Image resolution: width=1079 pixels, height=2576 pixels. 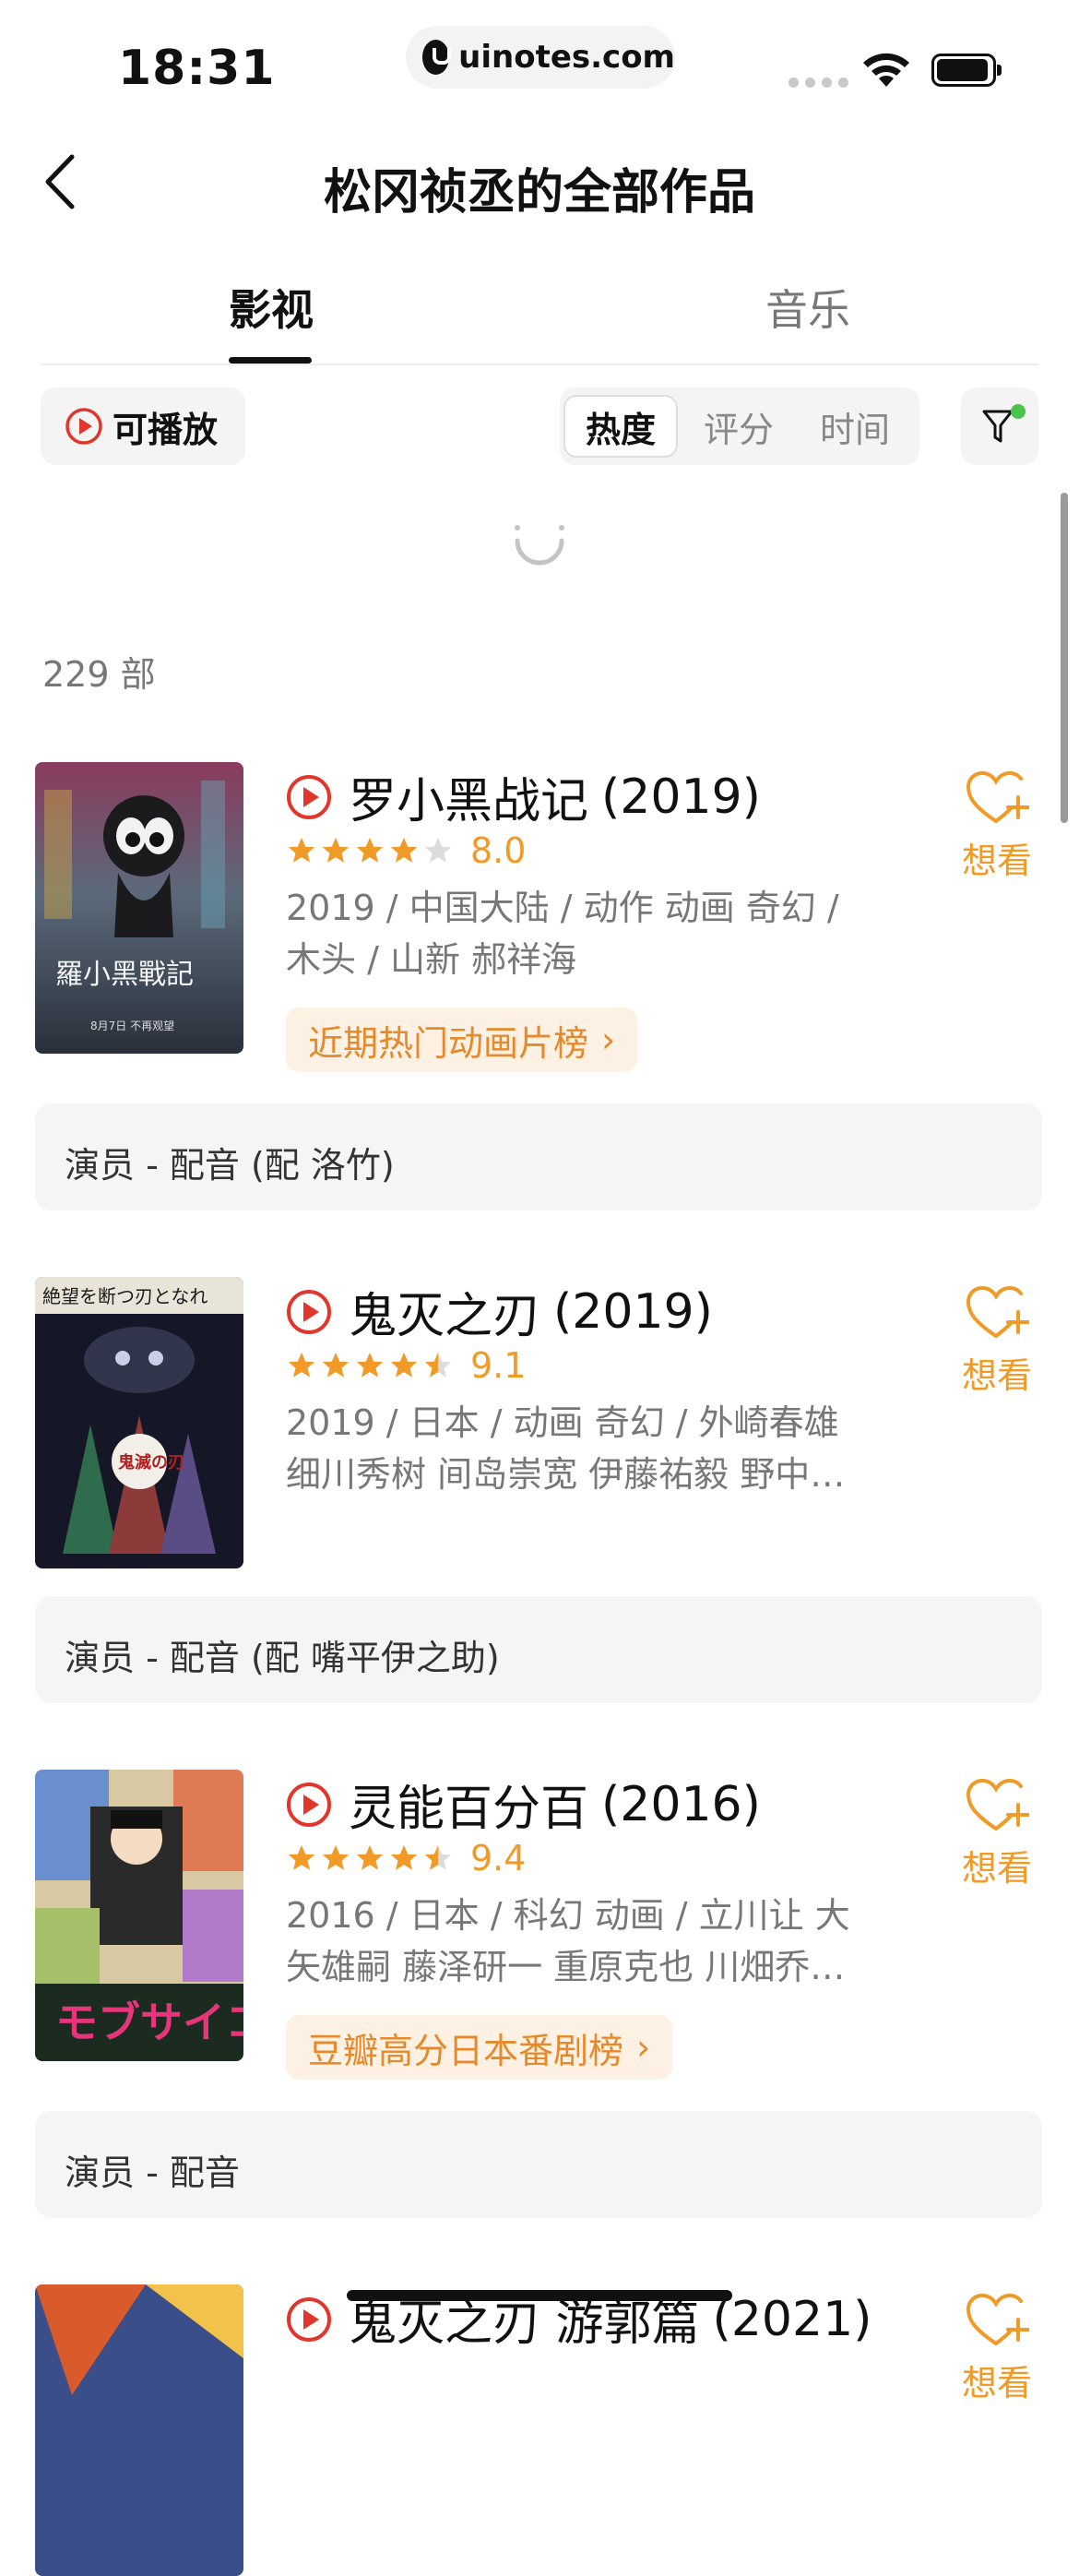 I want to click on role-text: 演员 - 配音 (配 洛竹), so click(x=230, y=1165).